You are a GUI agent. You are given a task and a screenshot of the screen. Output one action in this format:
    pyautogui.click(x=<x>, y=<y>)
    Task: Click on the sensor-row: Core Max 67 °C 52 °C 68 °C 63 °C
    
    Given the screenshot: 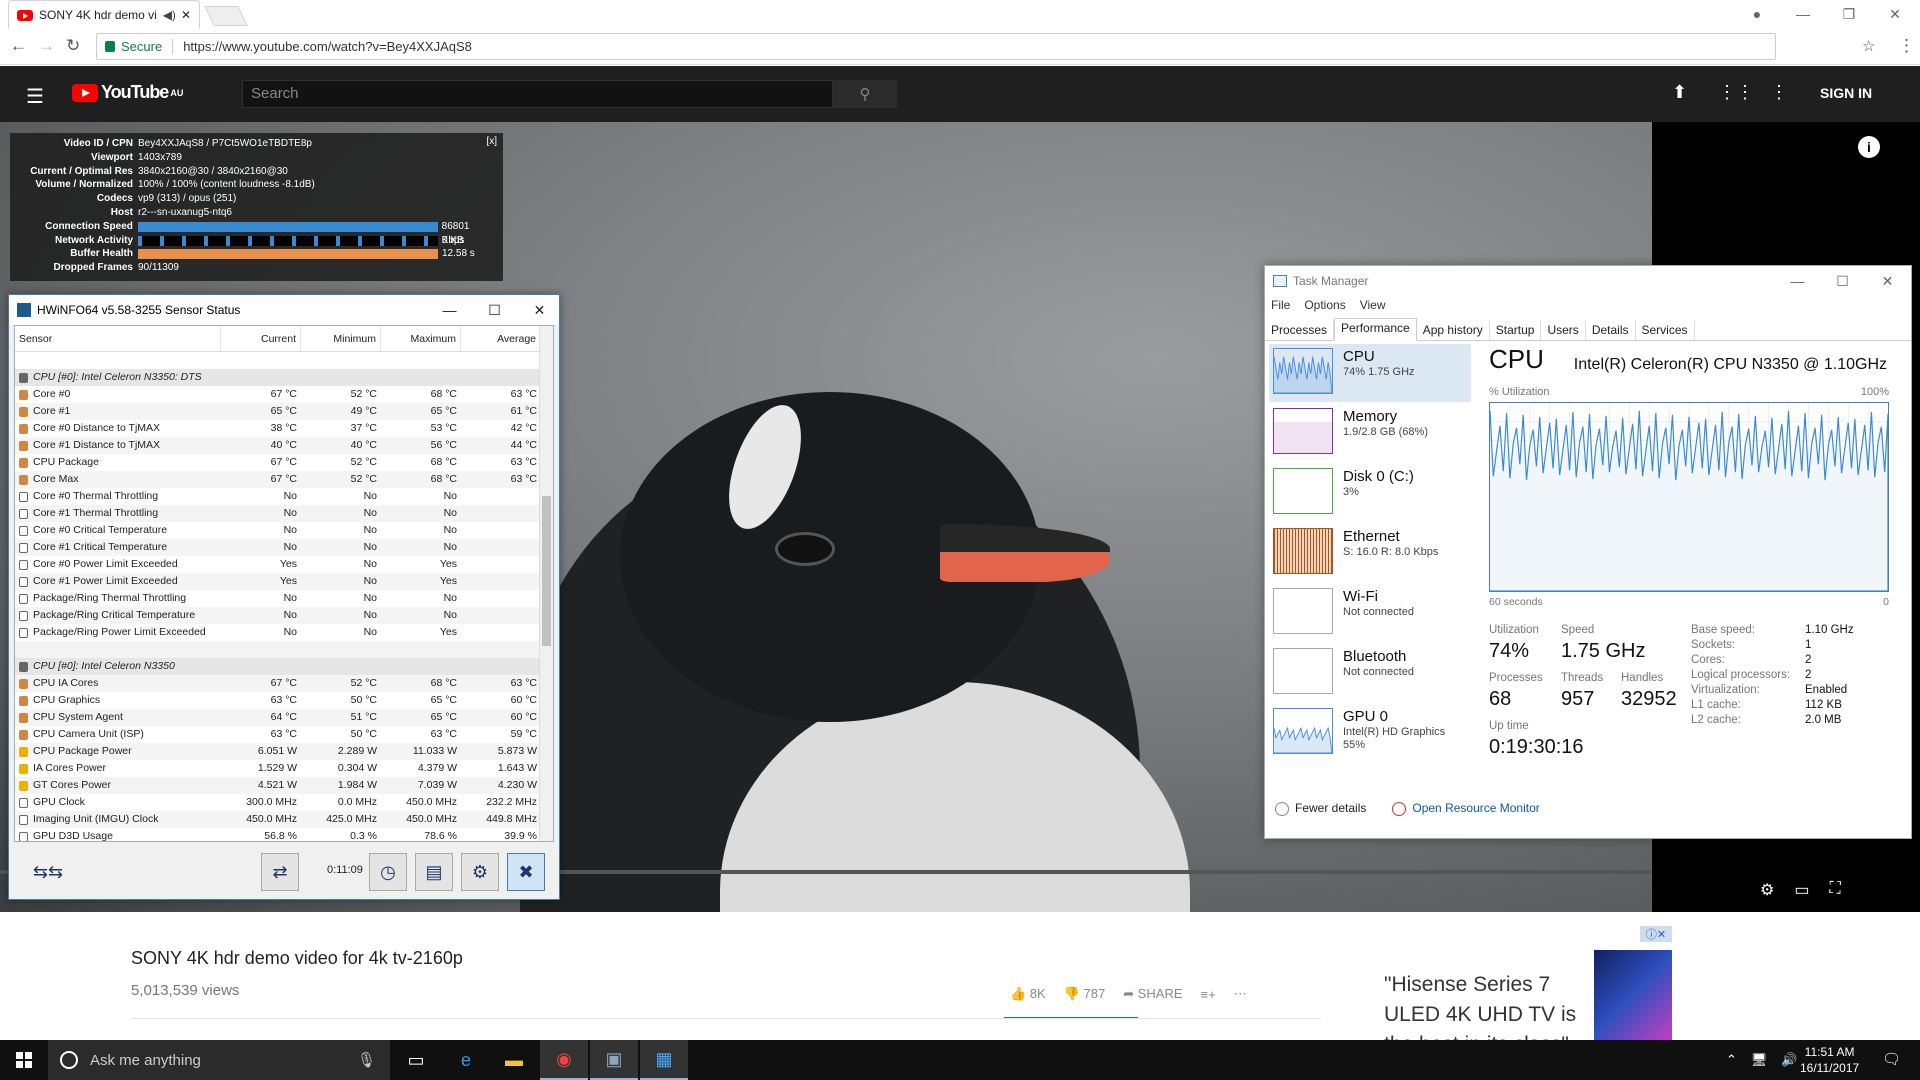 What is the action you would take?
    pyautogui.click(x=284, y=479)
    